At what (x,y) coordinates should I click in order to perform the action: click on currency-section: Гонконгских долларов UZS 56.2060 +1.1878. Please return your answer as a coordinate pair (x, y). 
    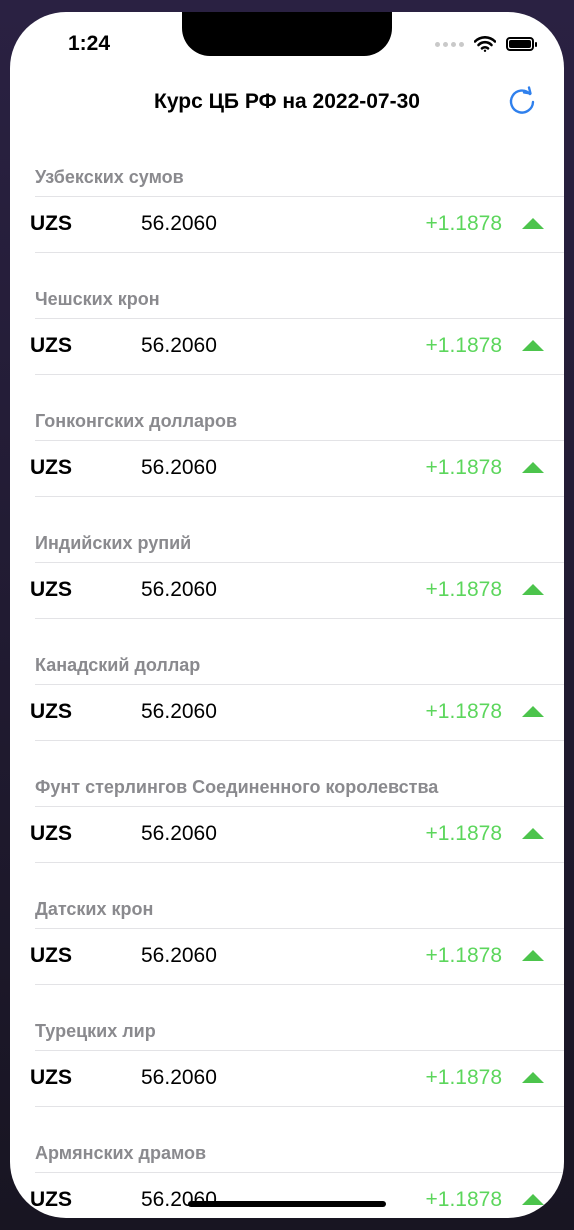
    Looking at the image, I should click on (287, 447).